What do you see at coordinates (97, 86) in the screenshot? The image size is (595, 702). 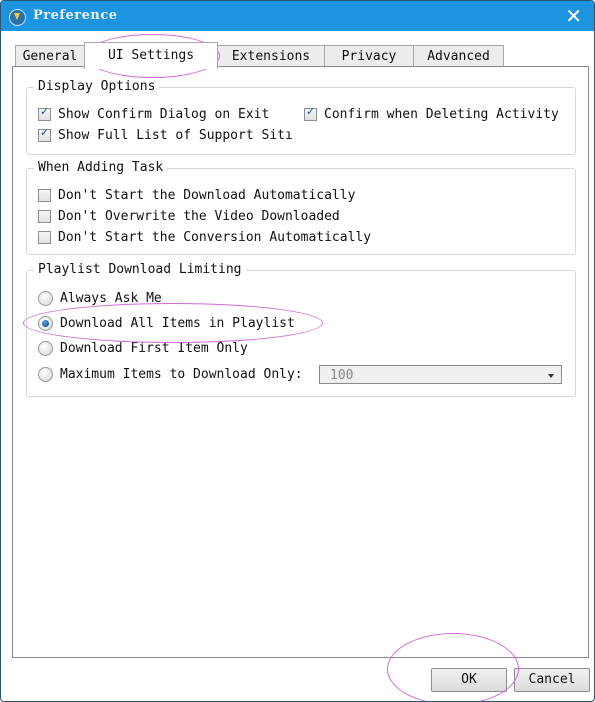 I see `group-title: Display Options` at bounding box center [97, 86].